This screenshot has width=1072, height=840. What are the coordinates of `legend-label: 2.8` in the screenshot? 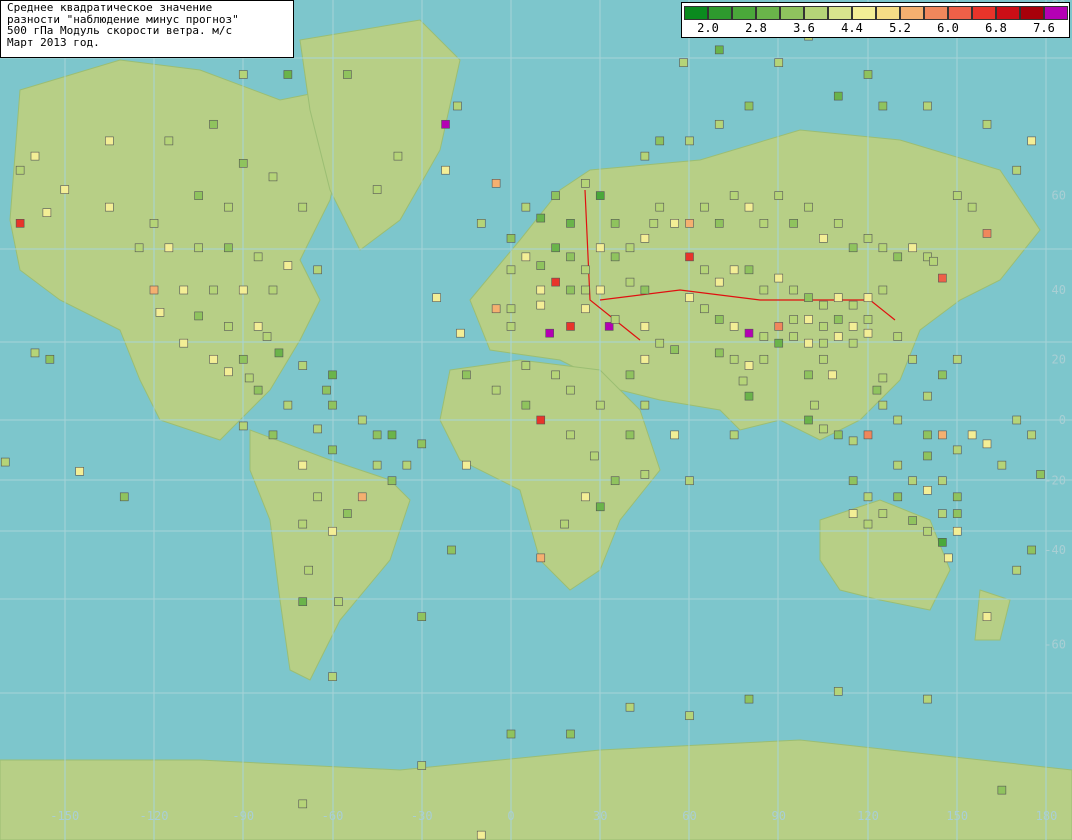 It's located at (756, 28).